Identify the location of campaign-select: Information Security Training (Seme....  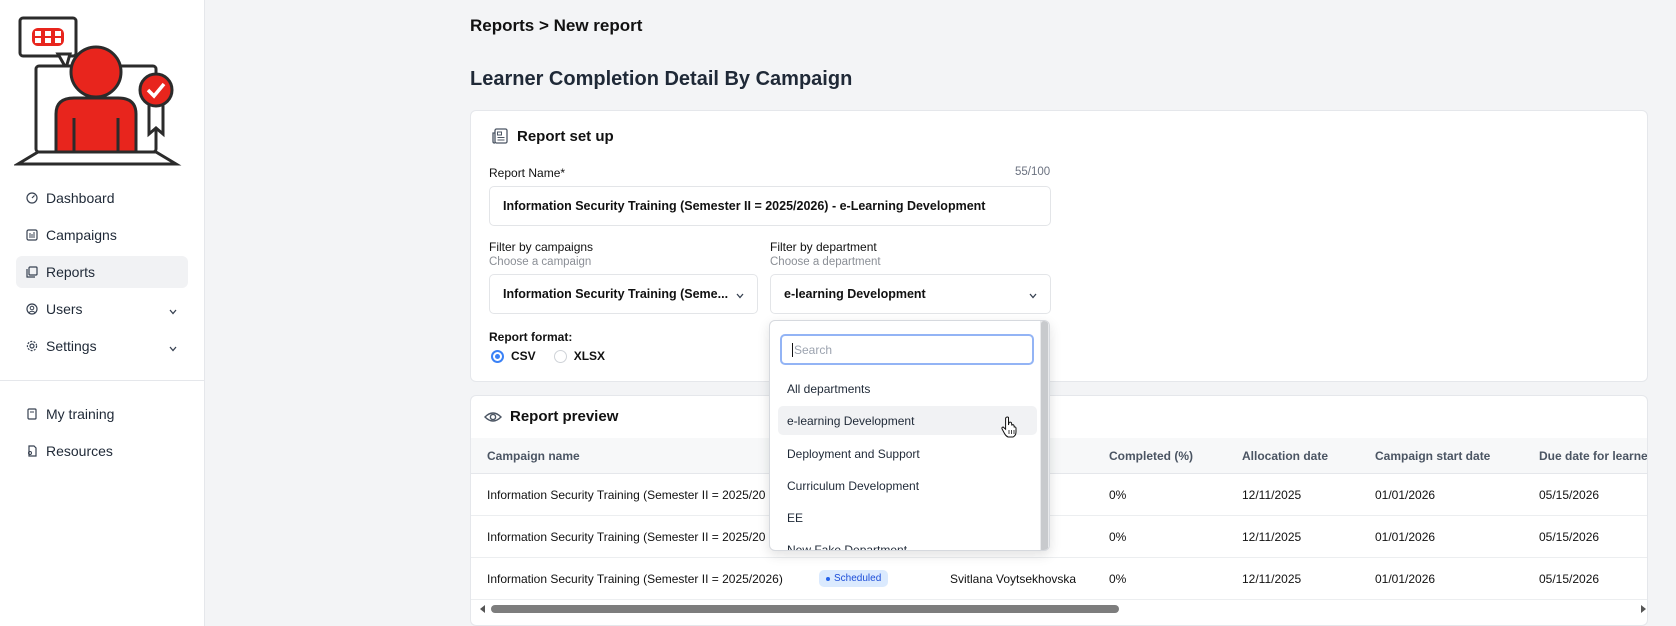
(623, 294).